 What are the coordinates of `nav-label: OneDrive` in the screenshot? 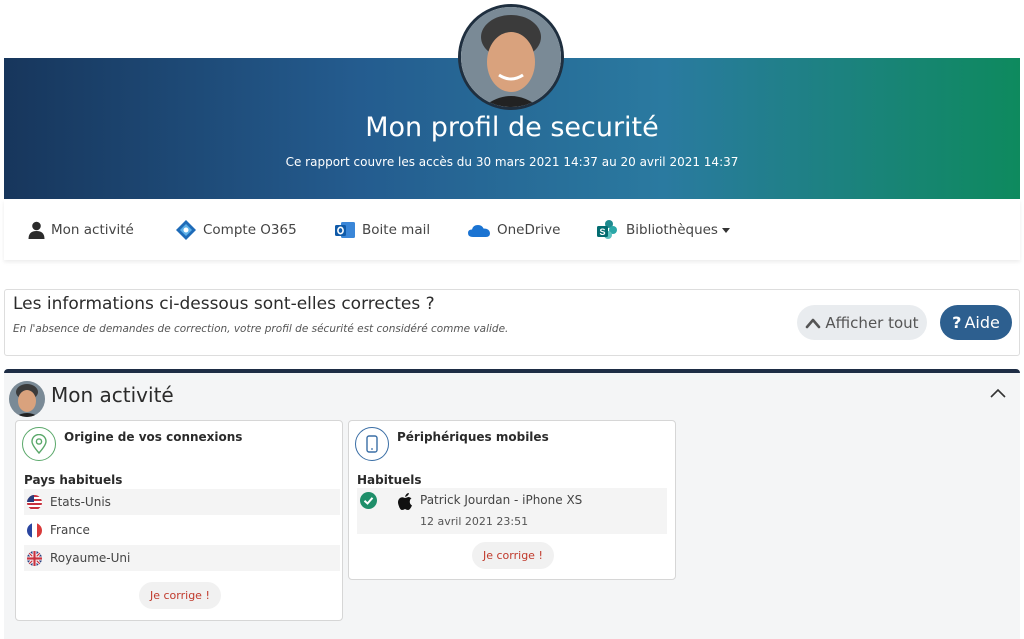 It's located at (529, 230).